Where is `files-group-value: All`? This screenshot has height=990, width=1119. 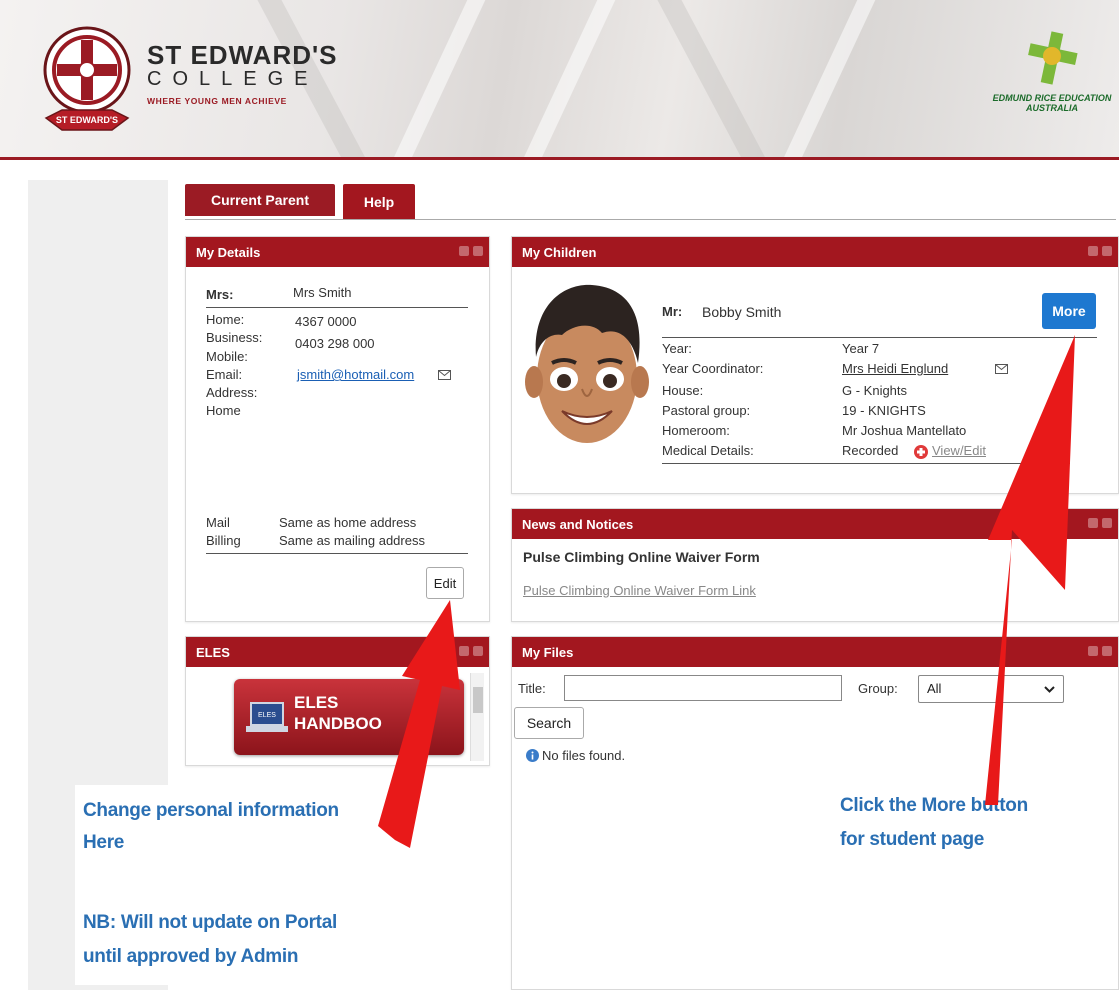
files-group-value: All is located at coordinates (934, 688).